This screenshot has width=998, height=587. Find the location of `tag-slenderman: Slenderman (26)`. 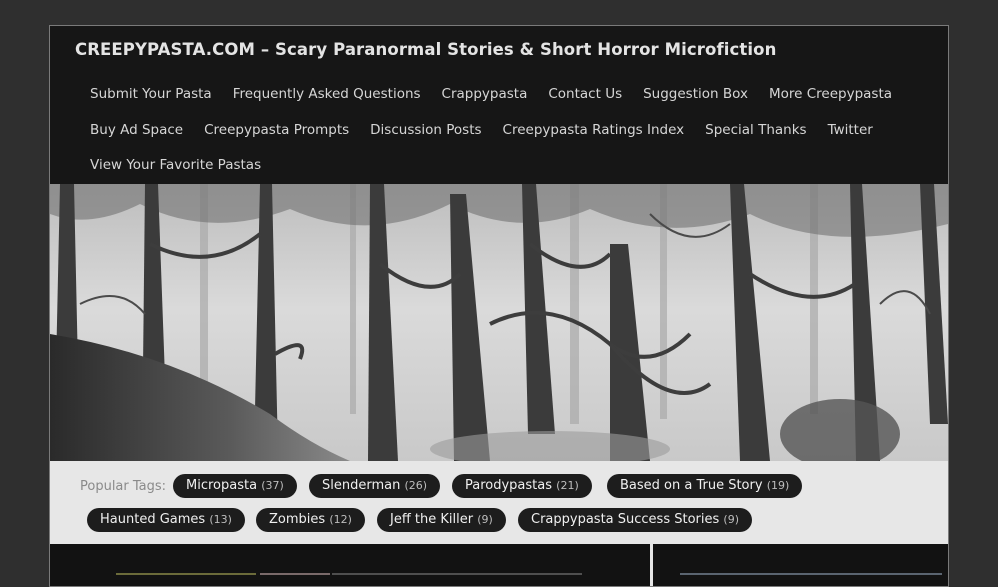

tag-slenderman: Slenderman (26) is located at coordinates (375, 486).